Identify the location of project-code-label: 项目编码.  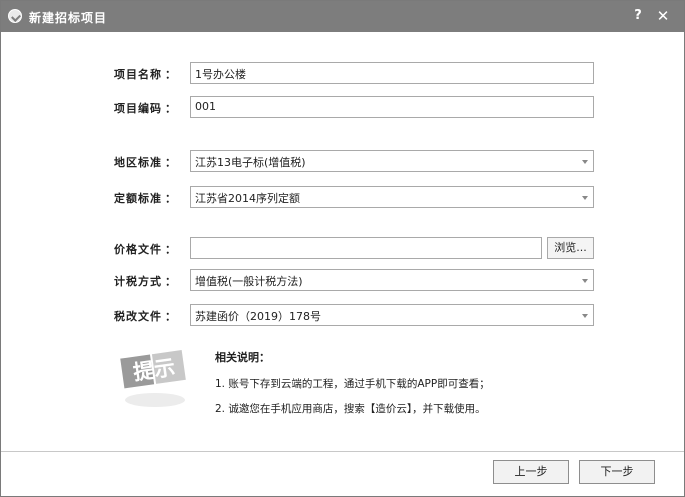
(138, 108).